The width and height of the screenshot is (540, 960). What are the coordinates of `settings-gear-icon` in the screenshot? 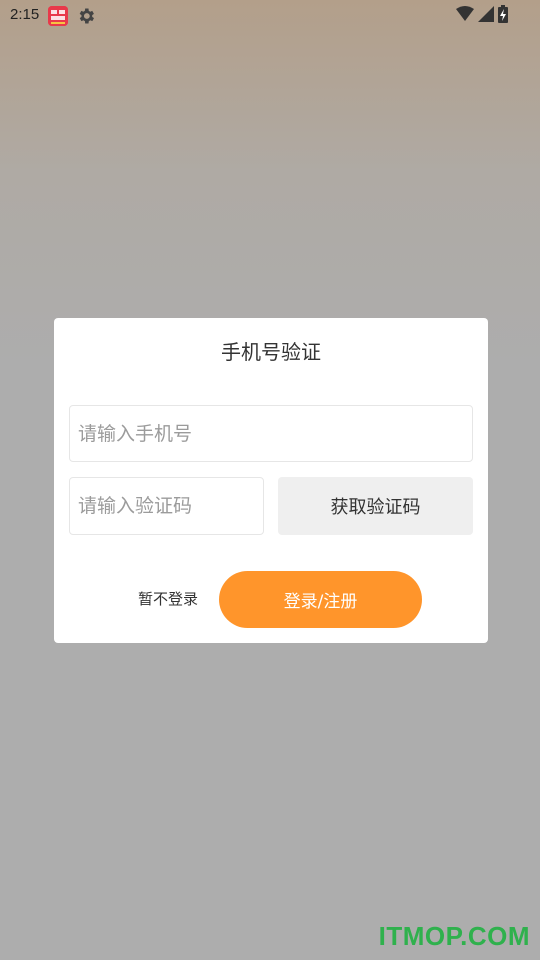 It's located at (86, 16).